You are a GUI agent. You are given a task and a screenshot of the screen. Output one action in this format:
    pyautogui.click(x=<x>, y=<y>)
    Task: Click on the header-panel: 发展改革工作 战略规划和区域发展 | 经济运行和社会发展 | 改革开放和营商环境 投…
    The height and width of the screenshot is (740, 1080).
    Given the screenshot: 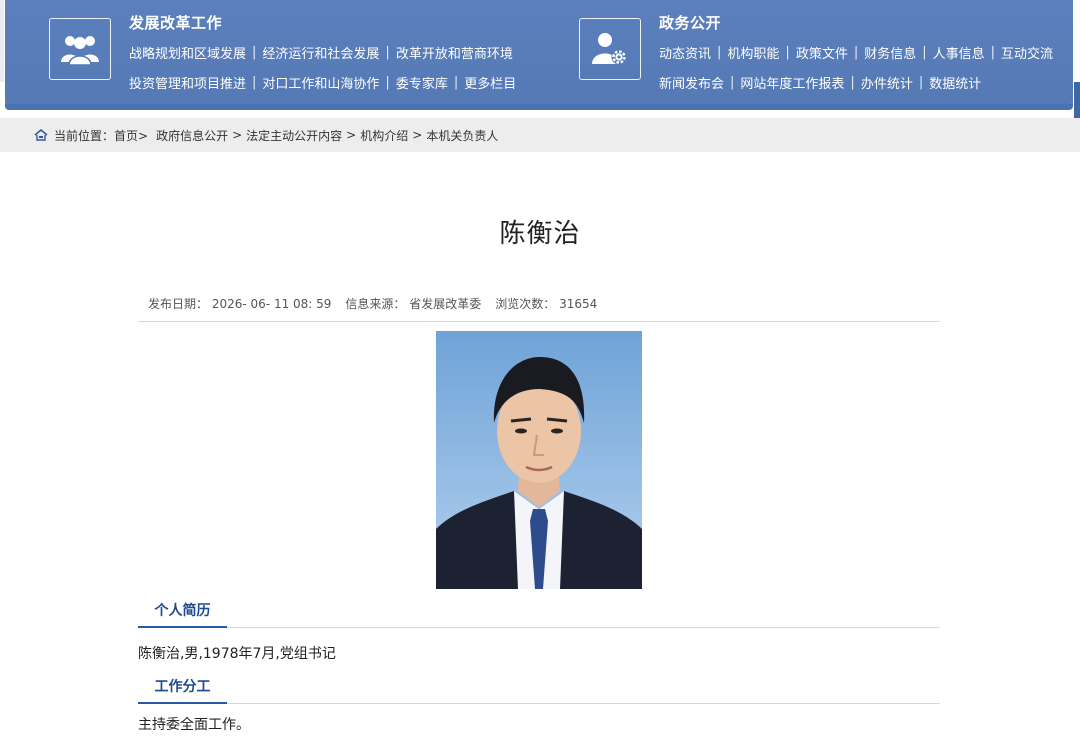 What is the action you would take?
    pyautogui.click(x=539, y=52)
    